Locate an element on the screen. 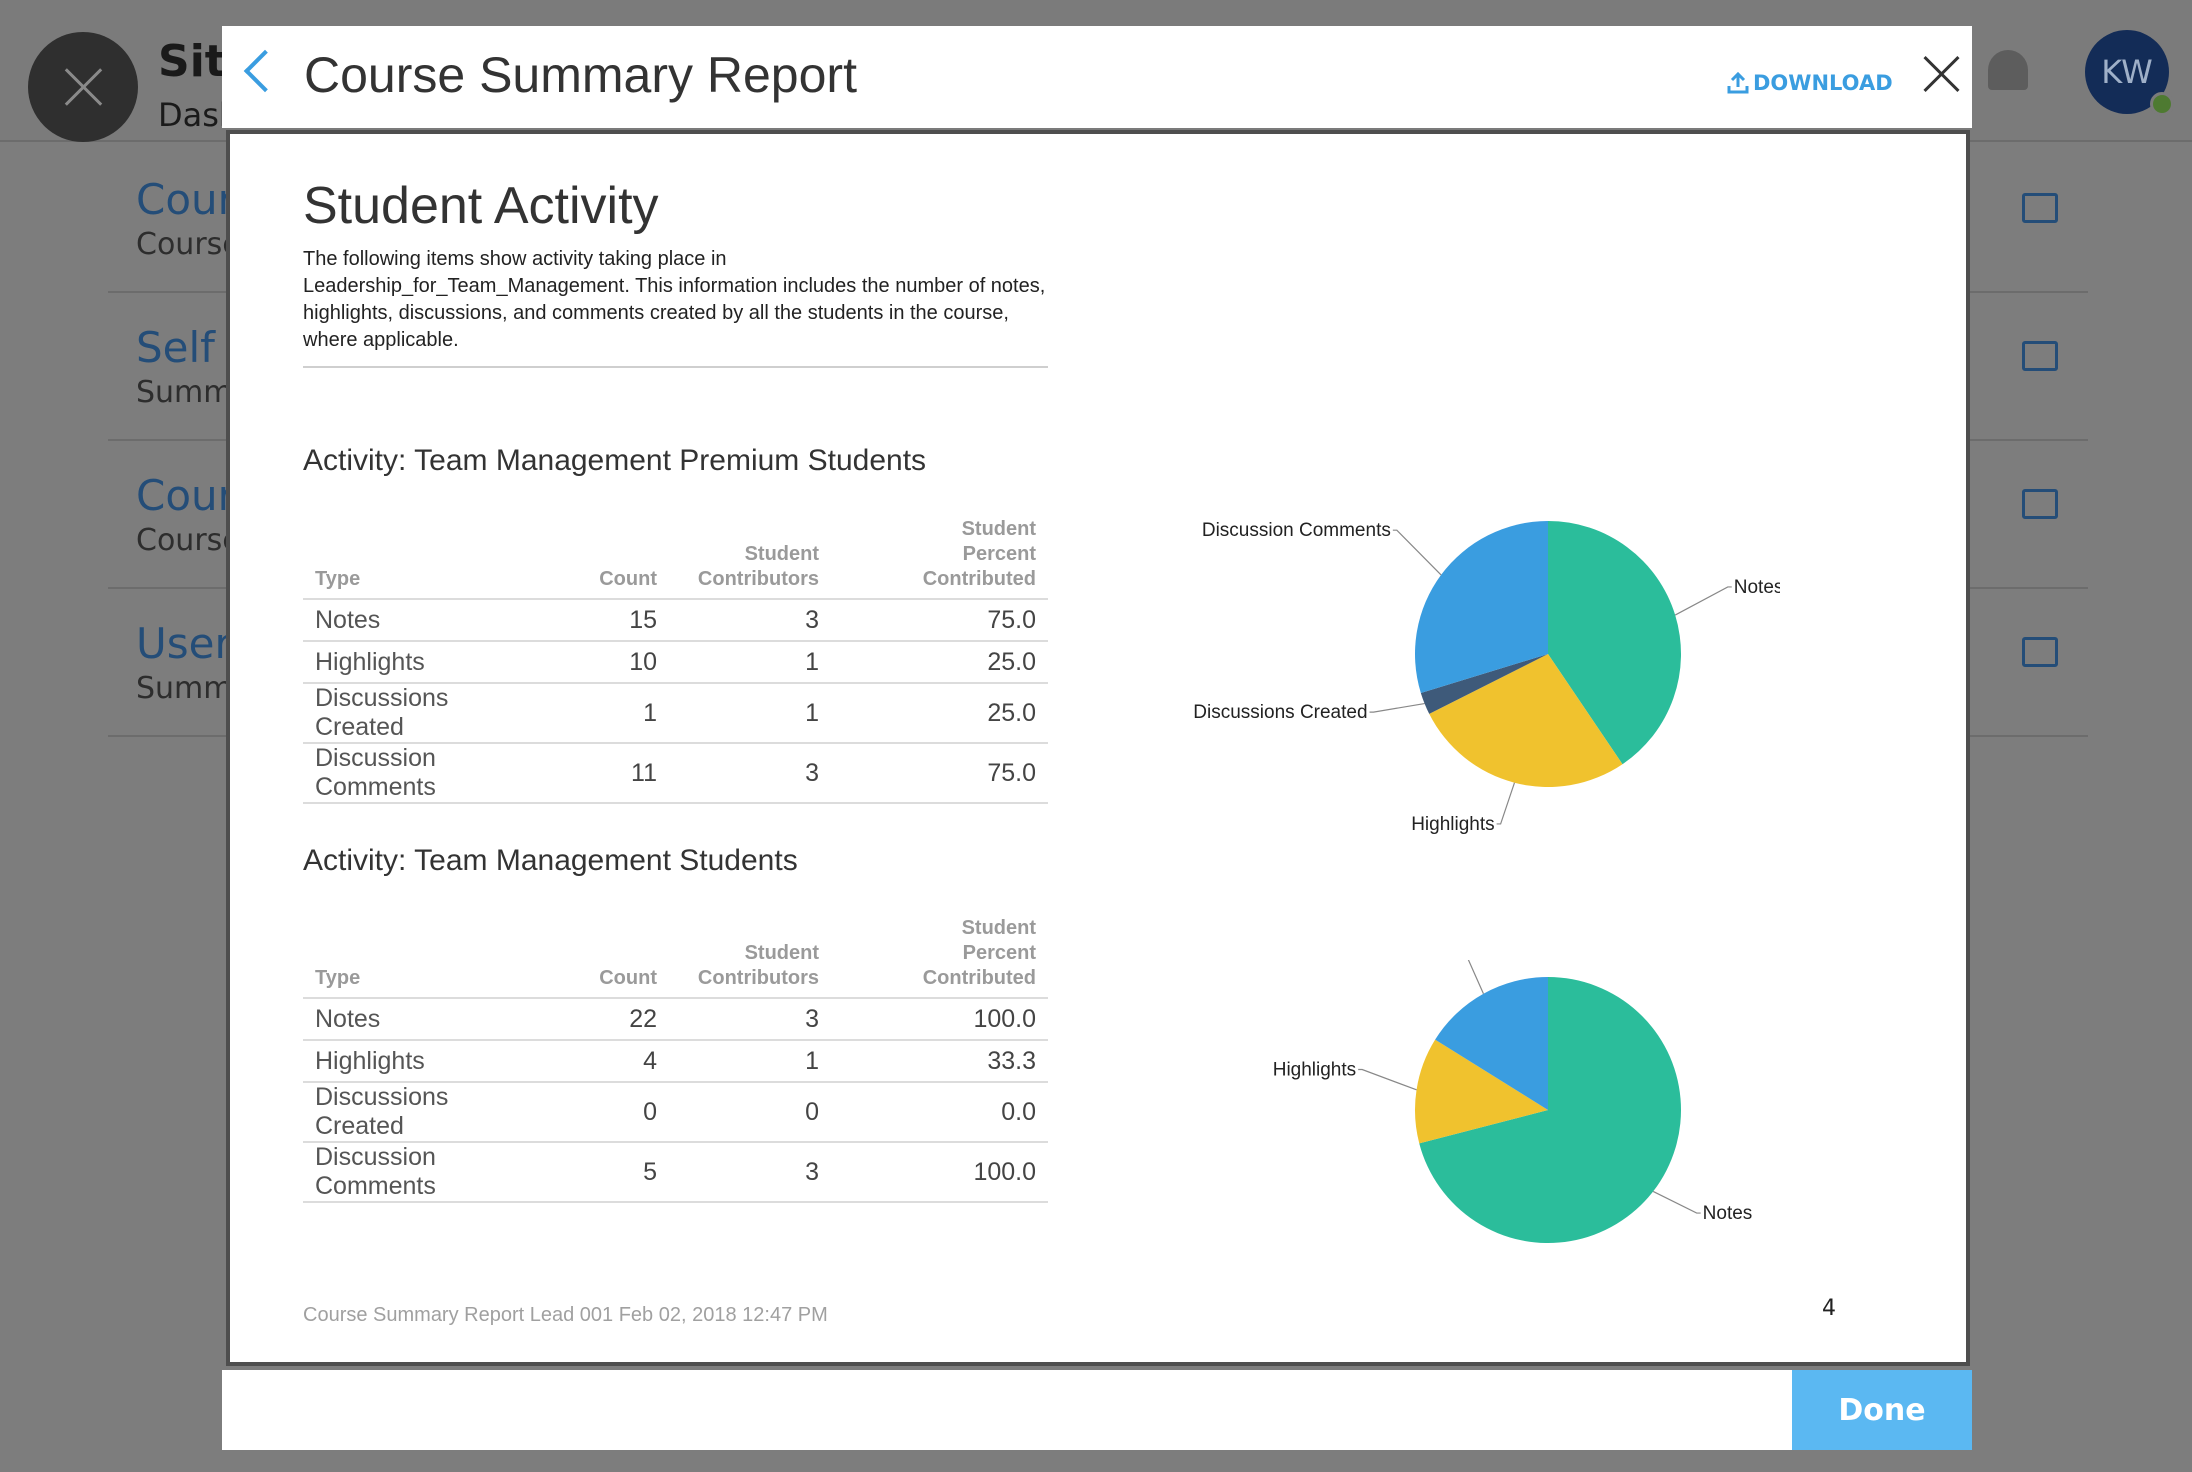  table-row: Discussions Created 1 1 25.0 is located at coordinates (675, 713).